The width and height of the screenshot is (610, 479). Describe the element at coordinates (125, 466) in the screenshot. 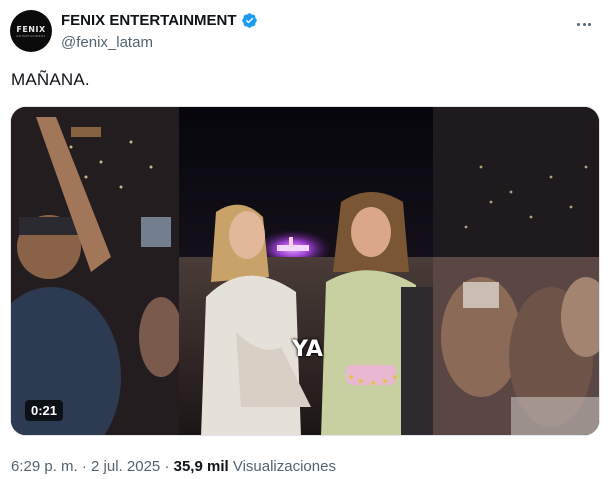

I see `tweet-date: 2 jul. 2025` at that location.